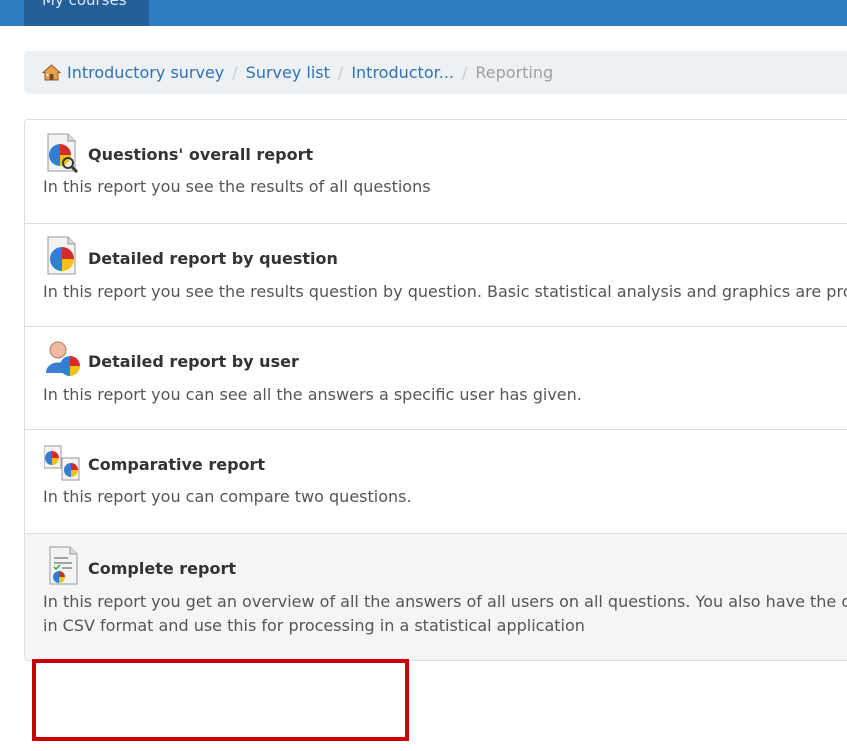 The width and height of the screenshot is (847, 751). I want to click on compare-charts-icon, so click(62, 463).